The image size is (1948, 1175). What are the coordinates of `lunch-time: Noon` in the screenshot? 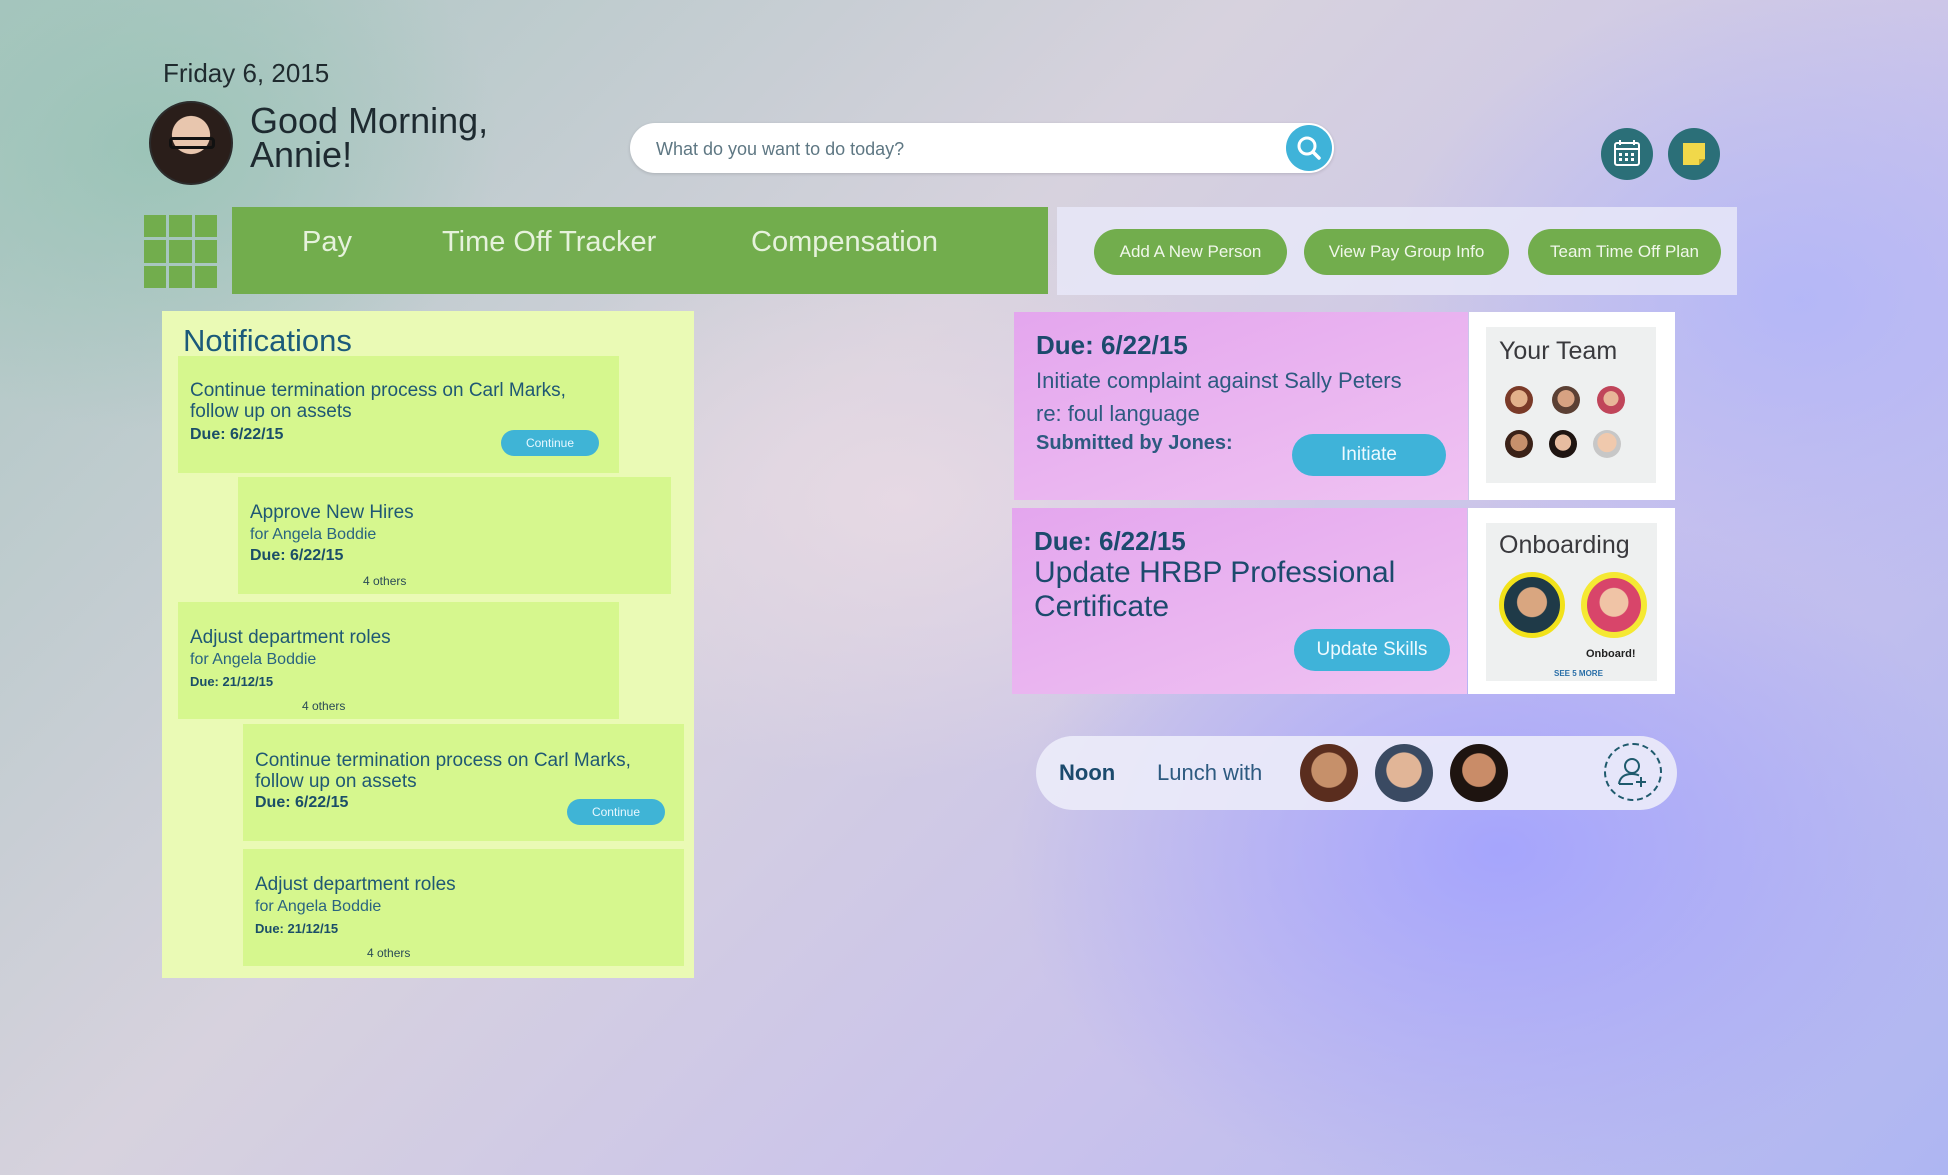 It's located at (1087, 772).